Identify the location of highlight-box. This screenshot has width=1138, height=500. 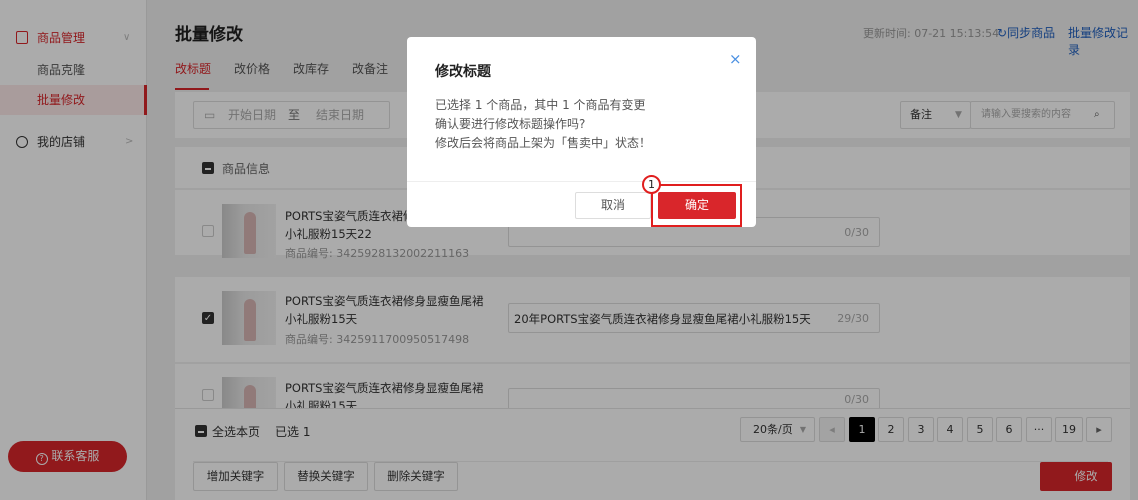
(696, 205).